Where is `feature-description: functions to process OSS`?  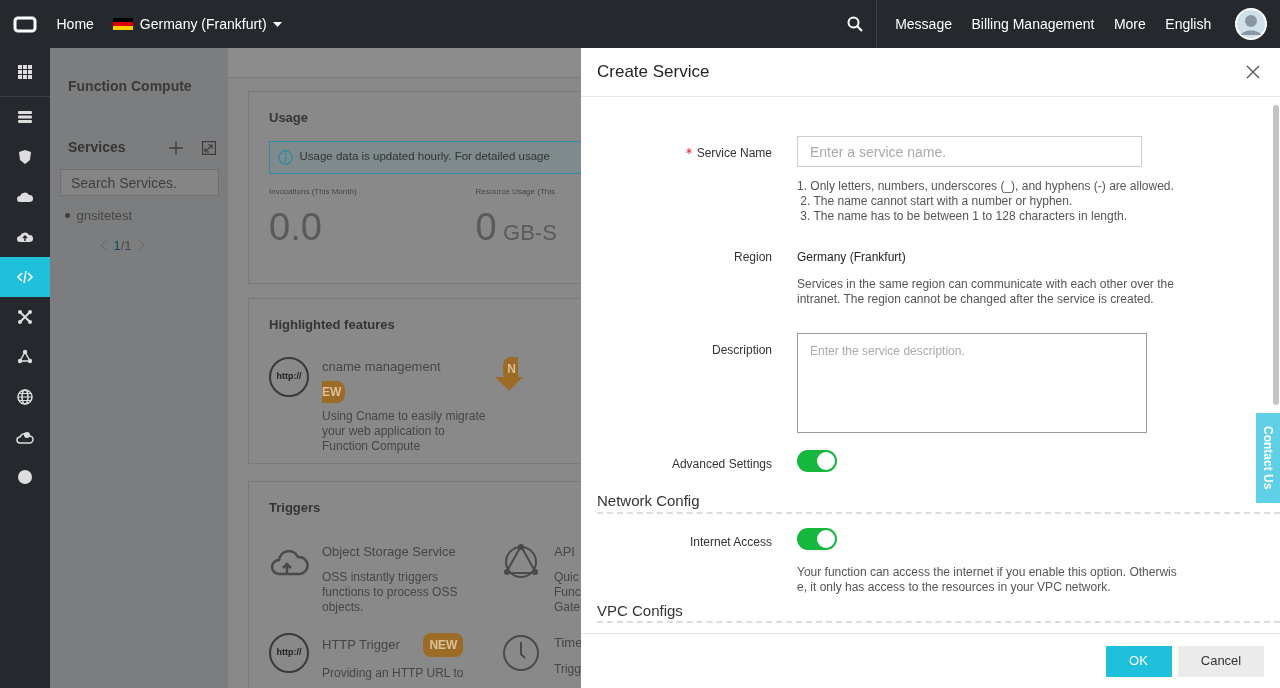 feature-description: functions to process OSS is located at coordinates (390, 592).